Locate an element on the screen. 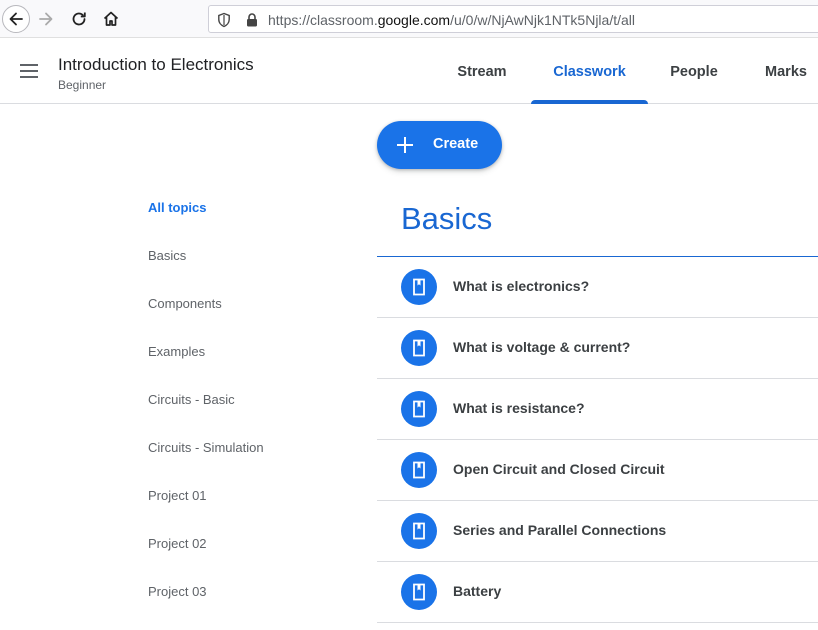  tab-people: People is located at coordinates (694, 71).